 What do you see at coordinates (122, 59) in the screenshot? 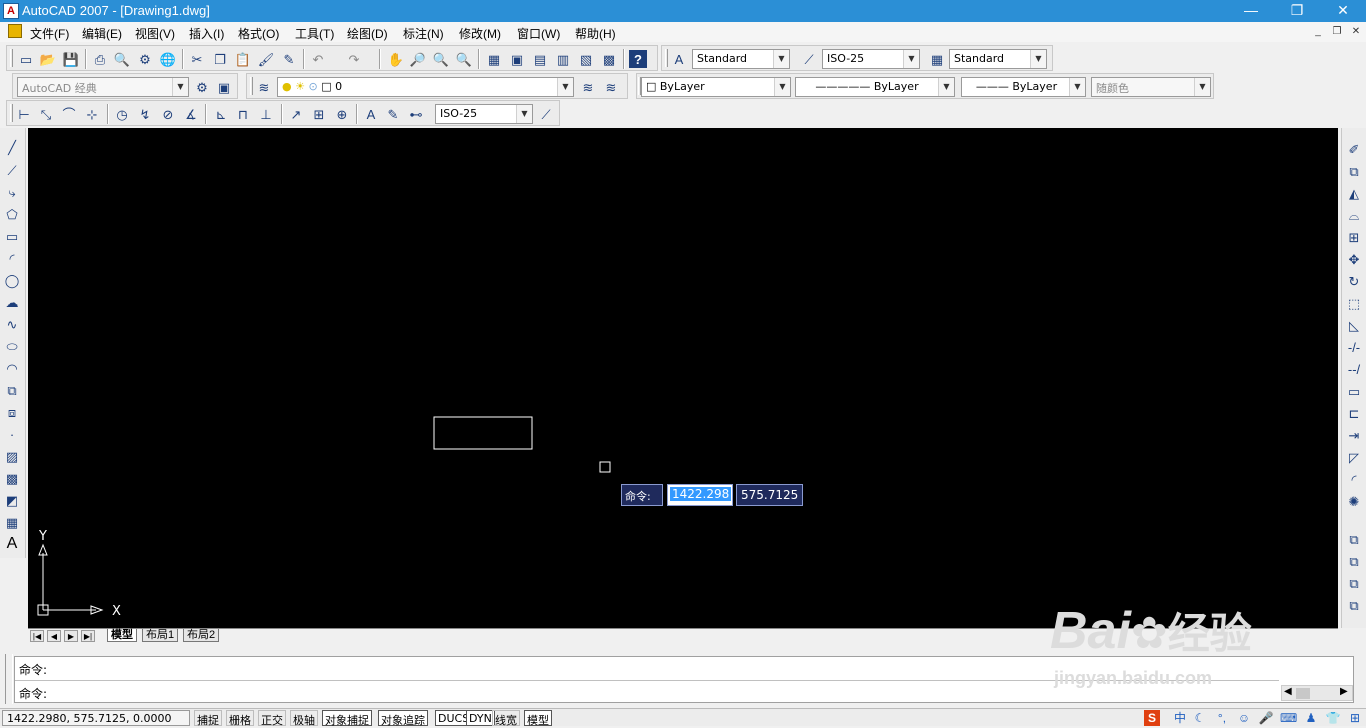
I see `plot-preview-icon: 🔍` at bounding box center [122, 59].